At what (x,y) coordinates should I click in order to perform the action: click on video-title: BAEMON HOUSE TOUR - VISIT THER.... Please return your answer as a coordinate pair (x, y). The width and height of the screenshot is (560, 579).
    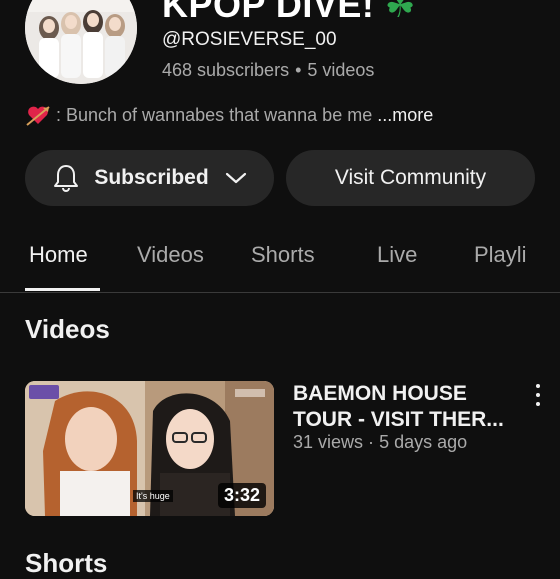
    Looking at the image, I should click on (405, 407).